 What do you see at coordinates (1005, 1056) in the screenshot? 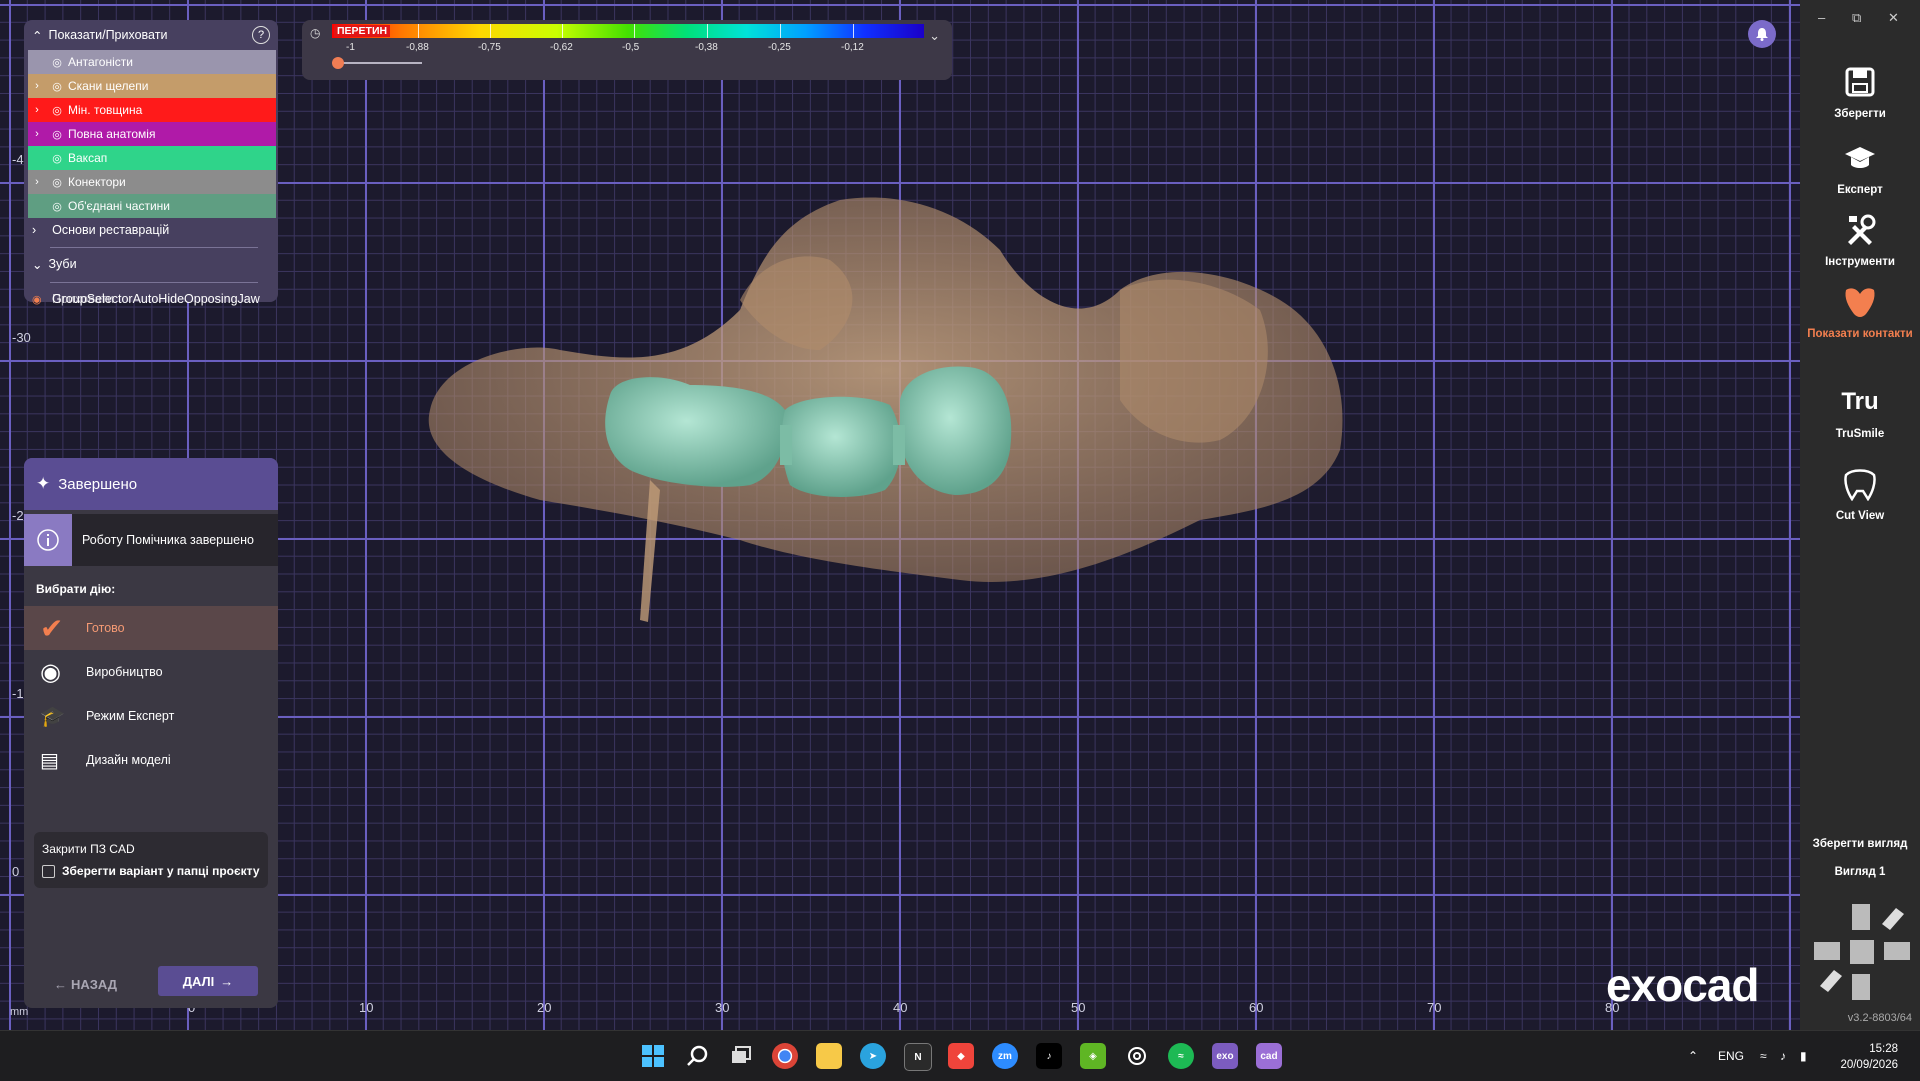
I see `zoom-icon: zm` at bounding box center [1005, 1056].